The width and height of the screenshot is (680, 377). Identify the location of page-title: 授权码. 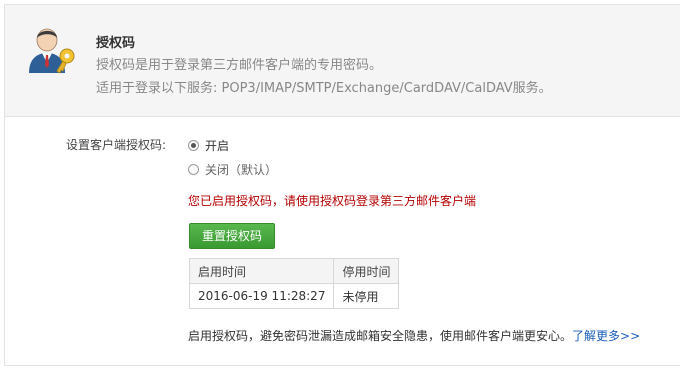
(116, 43).